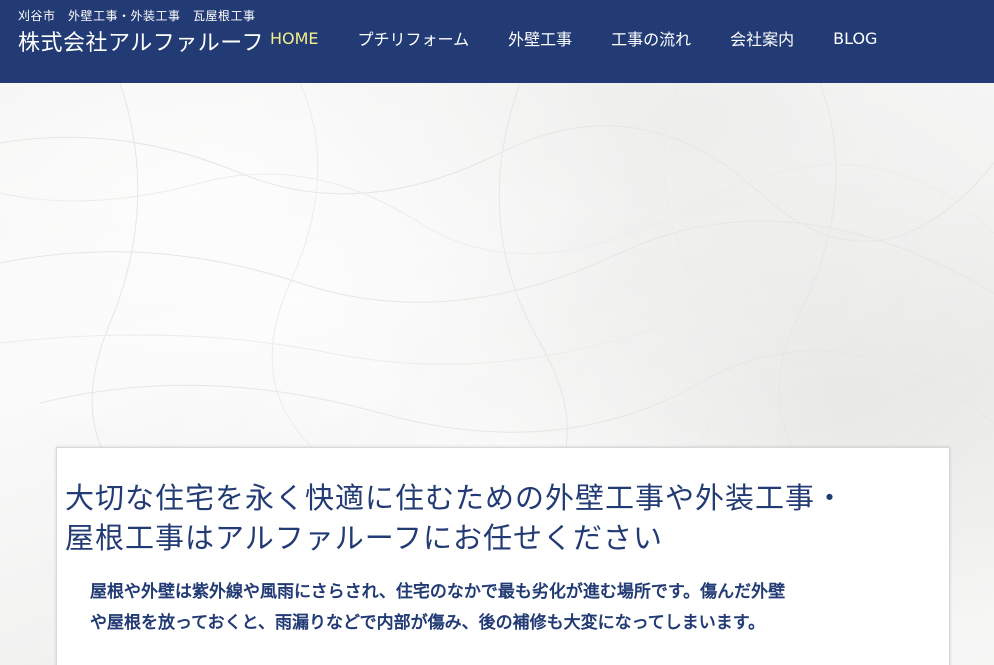 This screenshot has width=994, height=665. What do you see at coordinates (762, 38) in the screenshot?
I see `nav-item-company: 会社案内` at bounding box center [762, 38].